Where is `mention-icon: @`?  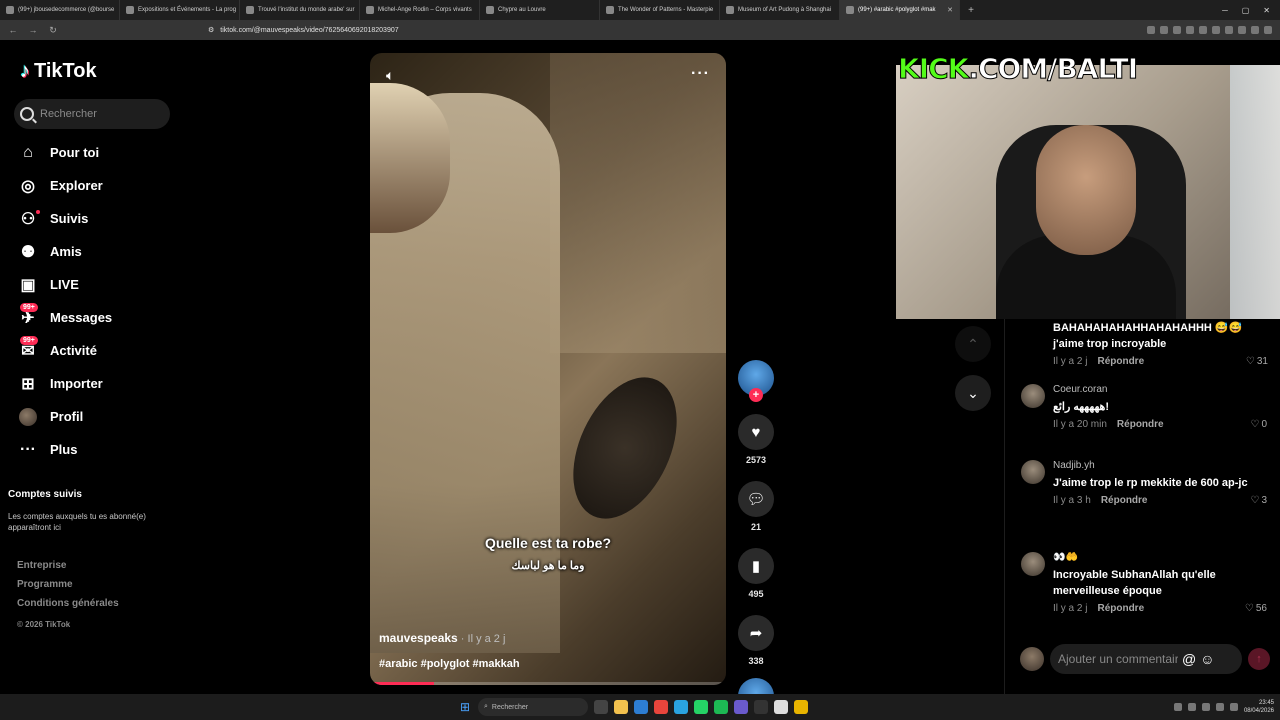 mention-icon: @ is located at coordinates (1189, 659).